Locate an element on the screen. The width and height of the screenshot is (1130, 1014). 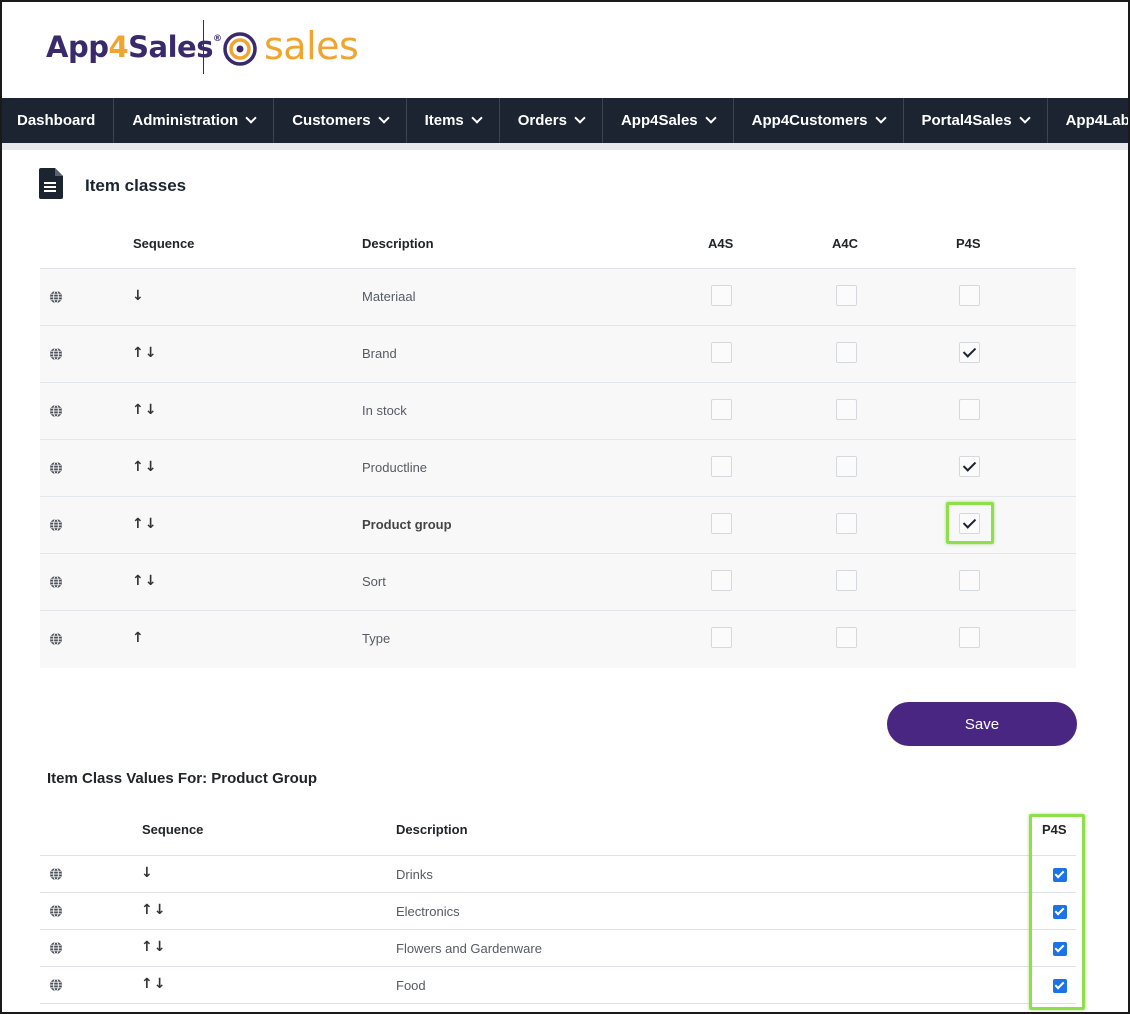
table-row: ↑↓ Food is located at coordinates (558, 985).